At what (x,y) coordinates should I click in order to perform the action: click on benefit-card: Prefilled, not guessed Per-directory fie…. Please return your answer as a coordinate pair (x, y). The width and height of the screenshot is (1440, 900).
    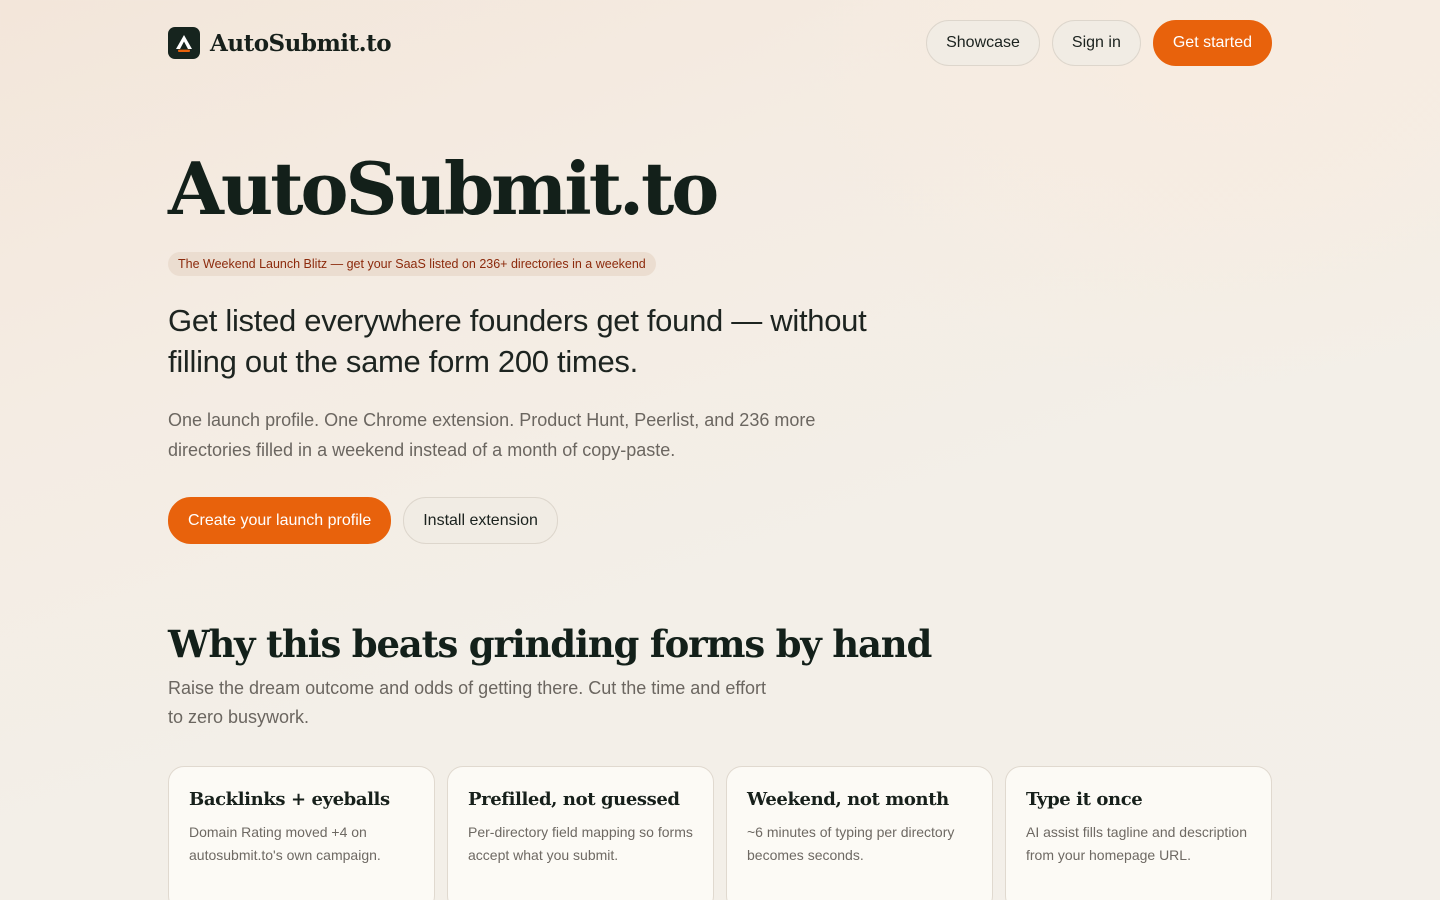
    Looking at the image, I should click on (580, 833).